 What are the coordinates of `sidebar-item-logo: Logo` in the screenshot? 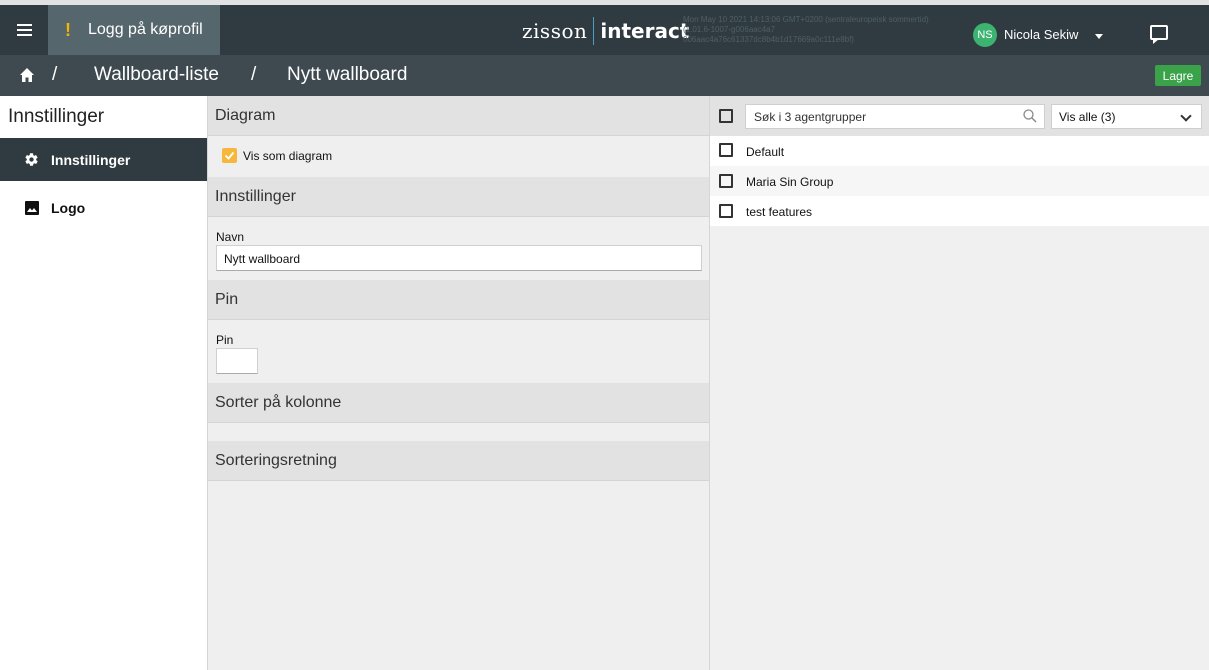 It's located at (103, 207).